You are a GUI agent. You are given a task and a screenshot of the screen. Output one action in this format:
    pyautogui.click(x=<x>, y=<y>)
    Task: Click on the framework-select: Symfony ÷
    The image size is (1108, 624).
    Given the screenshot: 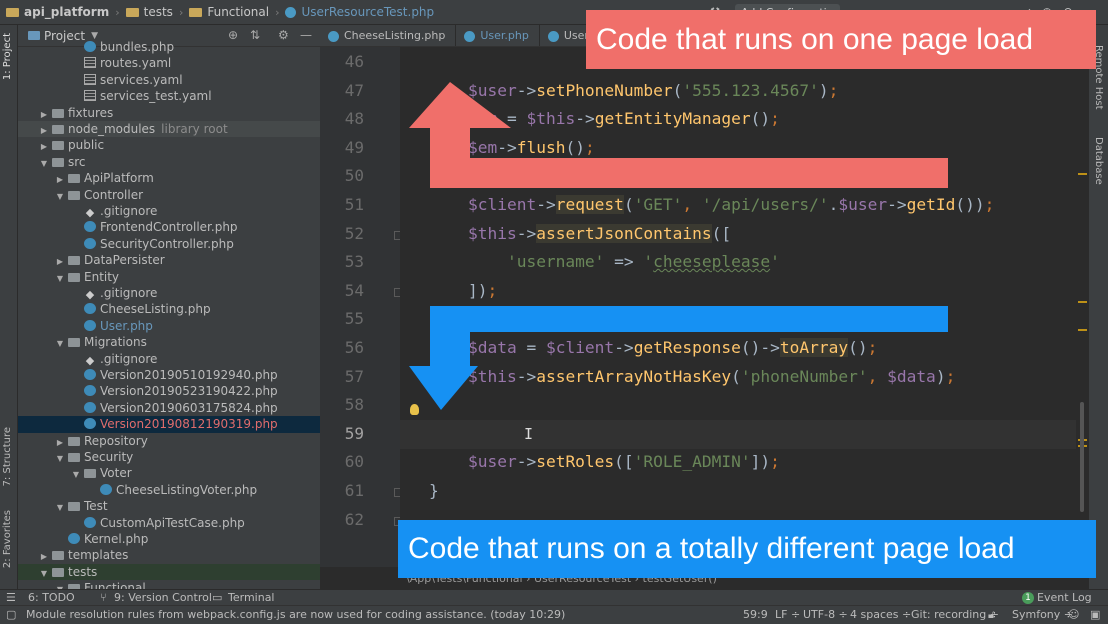 What is the action you would take?
    pyautogui.click(x=1042, y=615)
    